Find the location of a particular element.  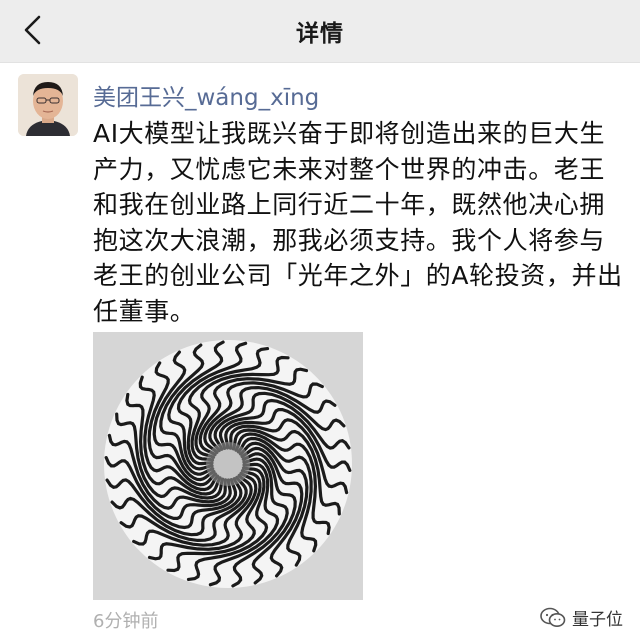

watermark-text: 量子位 is located at coordinates (597, 620).